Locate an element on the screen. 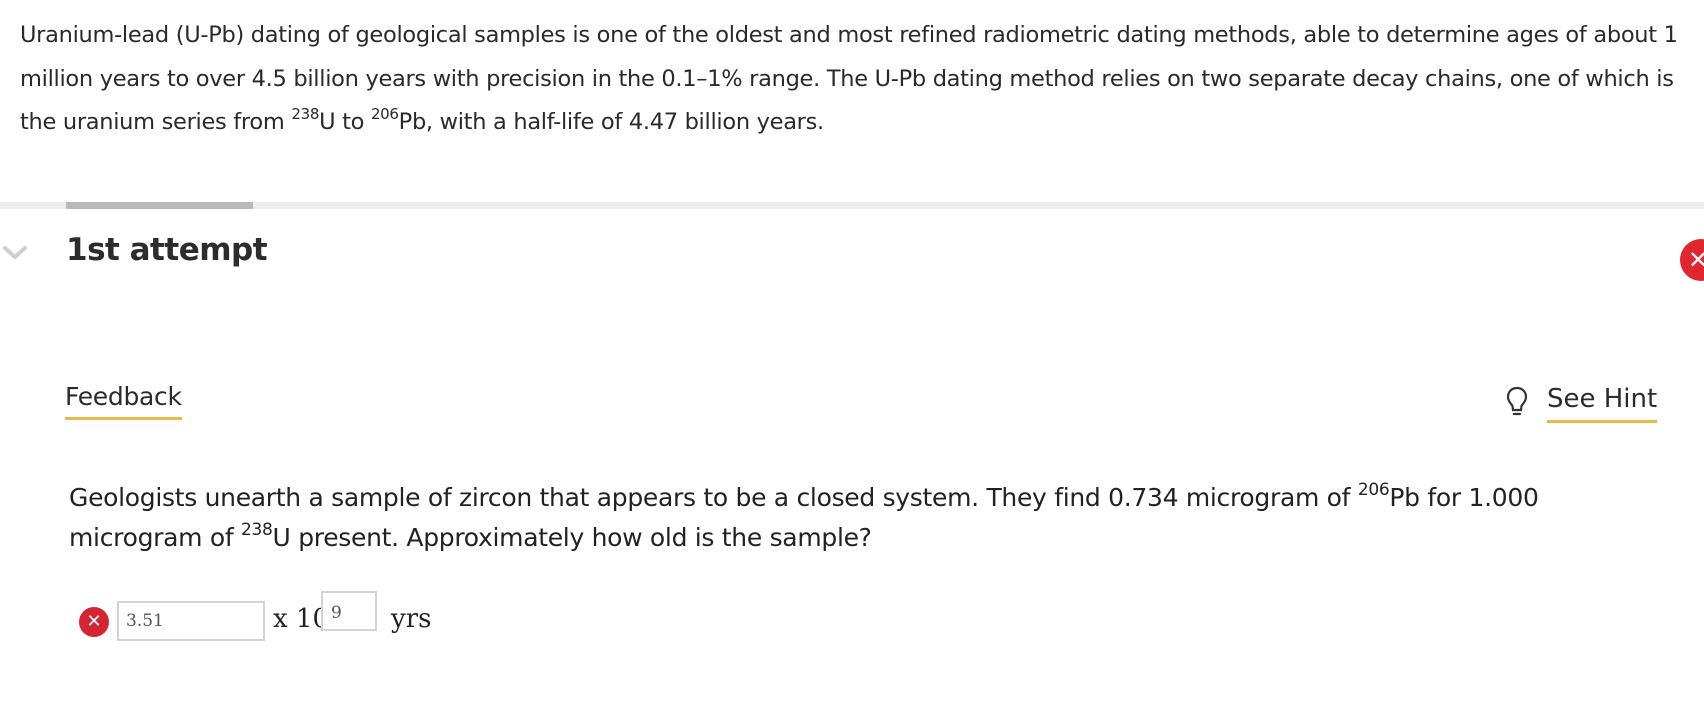 Image resolution: width=1704 pixels, height=710 pixels. answer-input is located at coordinates (191, 621).